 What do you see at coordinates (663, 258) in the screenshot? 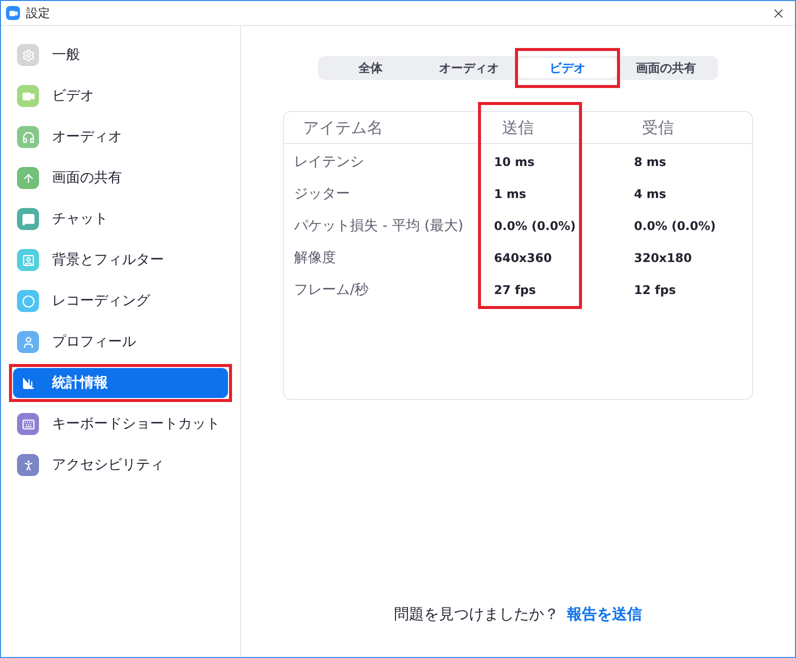
I see `table-cell-text: 320x180` at bounding box center [663, 258].